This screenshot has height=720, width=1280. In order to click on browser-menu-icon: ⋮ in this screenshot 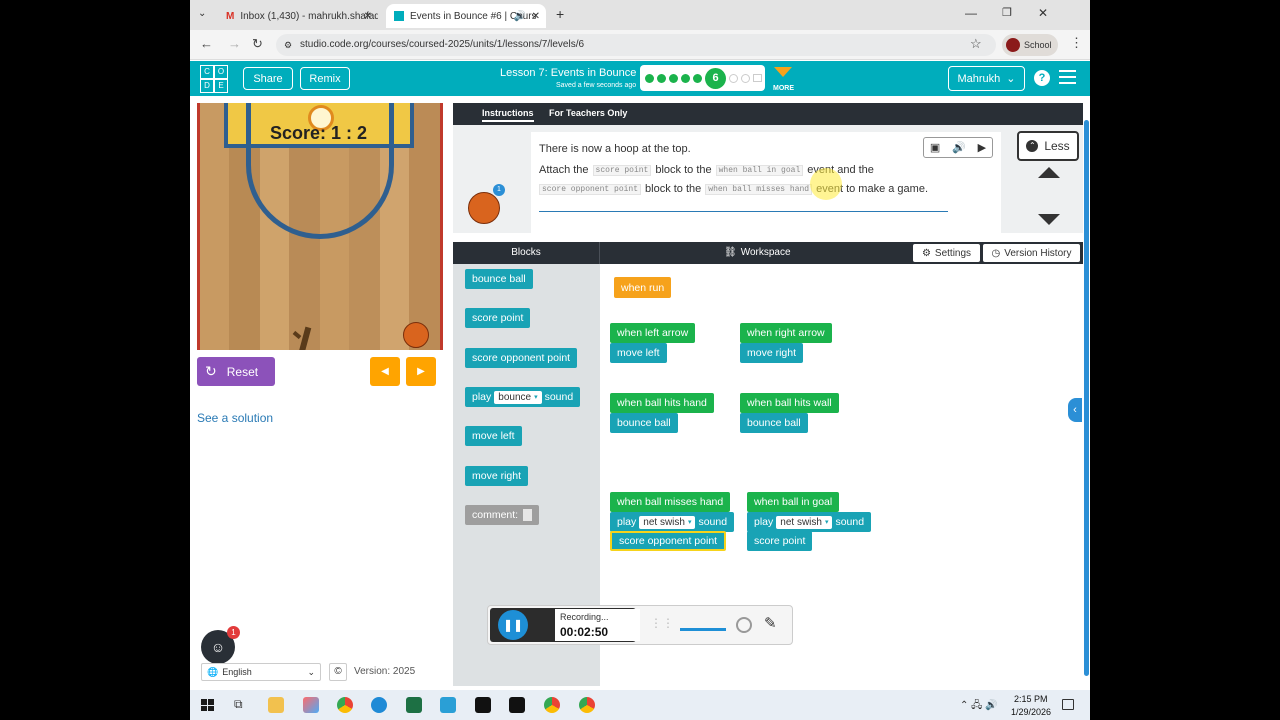, I will do `click(1076, 43)`.